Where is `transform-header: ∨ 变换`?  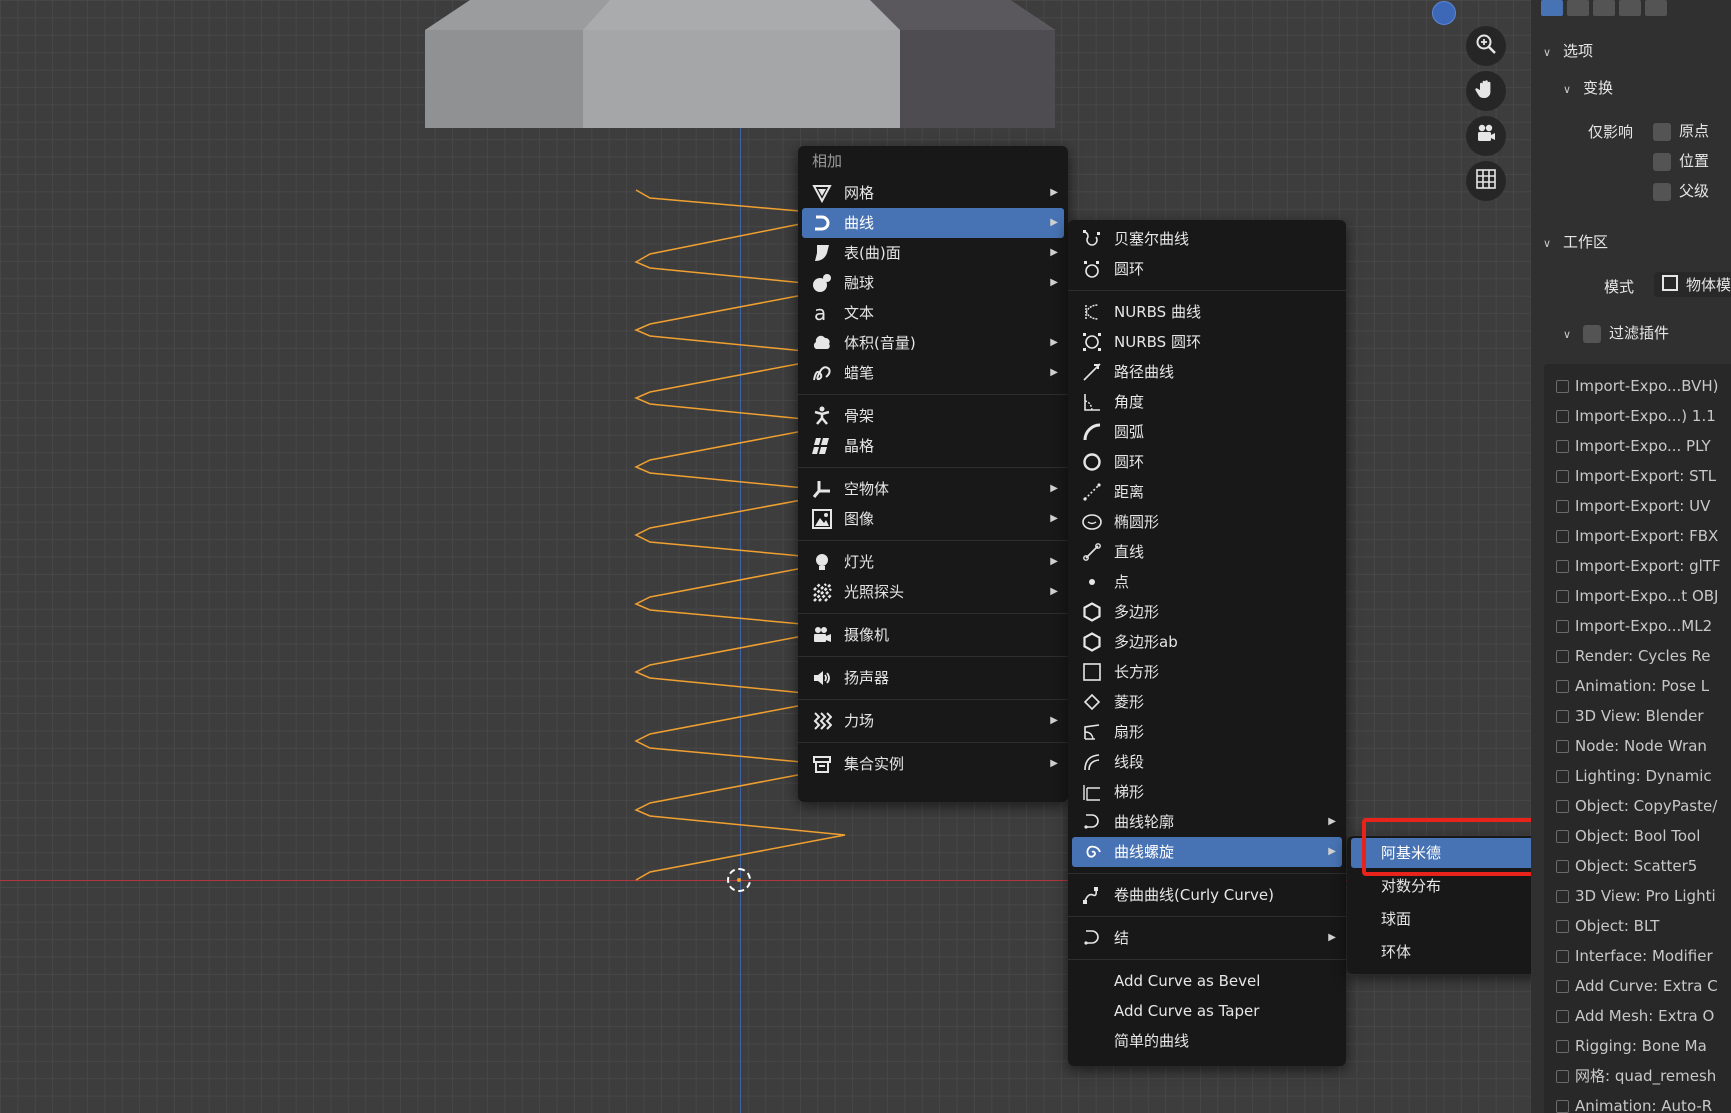 transform-header: ∨ 变换 is located at coordinates (1588, 87).